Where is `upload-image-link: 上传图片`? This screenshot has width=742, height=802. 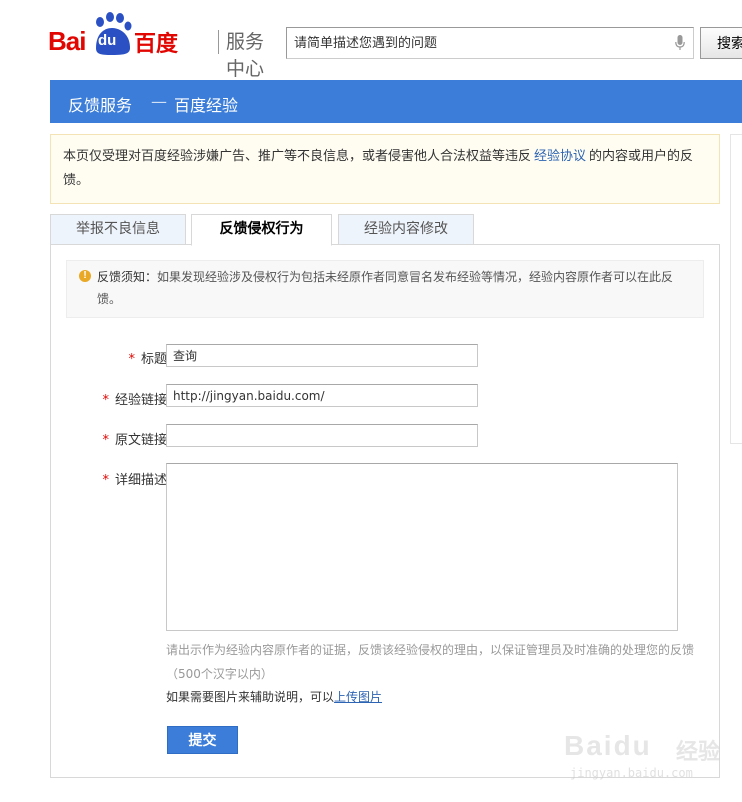
upload-image-link: 上传图片 is located at coordinates (358, 697).